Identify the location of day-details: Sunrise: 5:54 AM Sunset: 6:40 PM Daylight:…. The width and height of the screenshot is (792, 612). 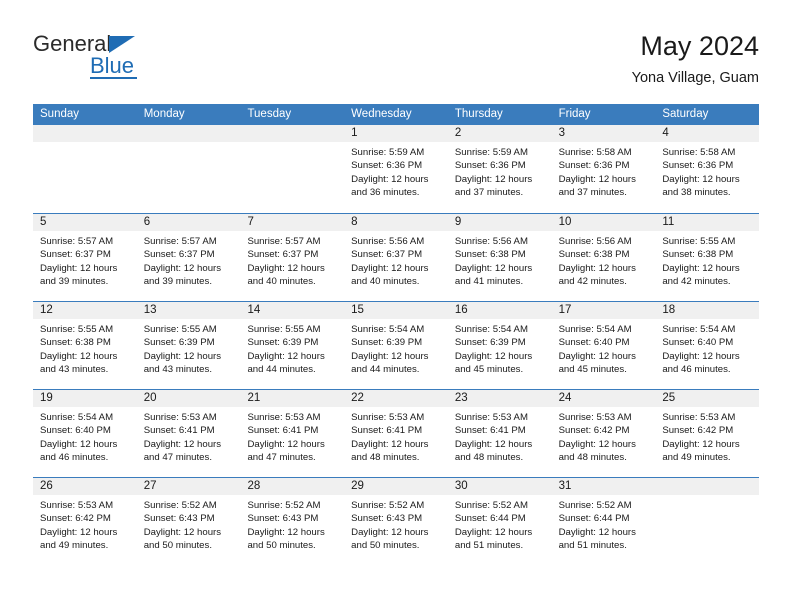
(604, 347).